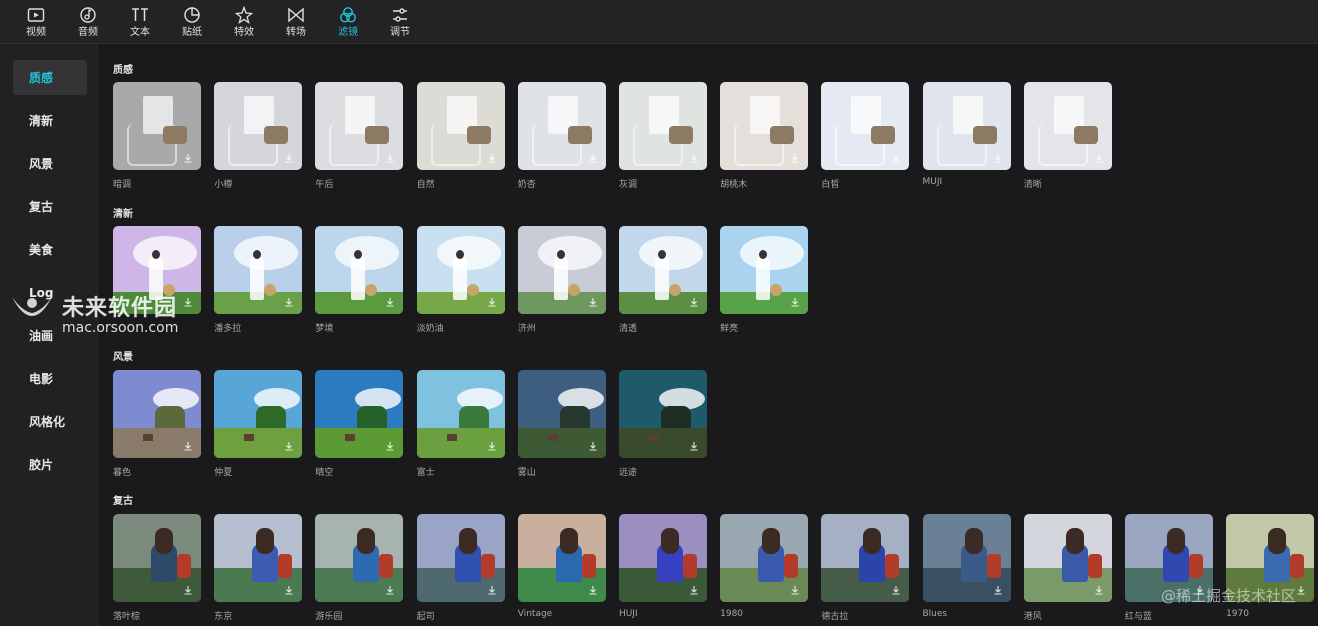 The height and width of the screenshot is (626, 1318). Describe the element at coordinates (662, 136) in the screenshot. I see `filter-card: 灰调` at that location.